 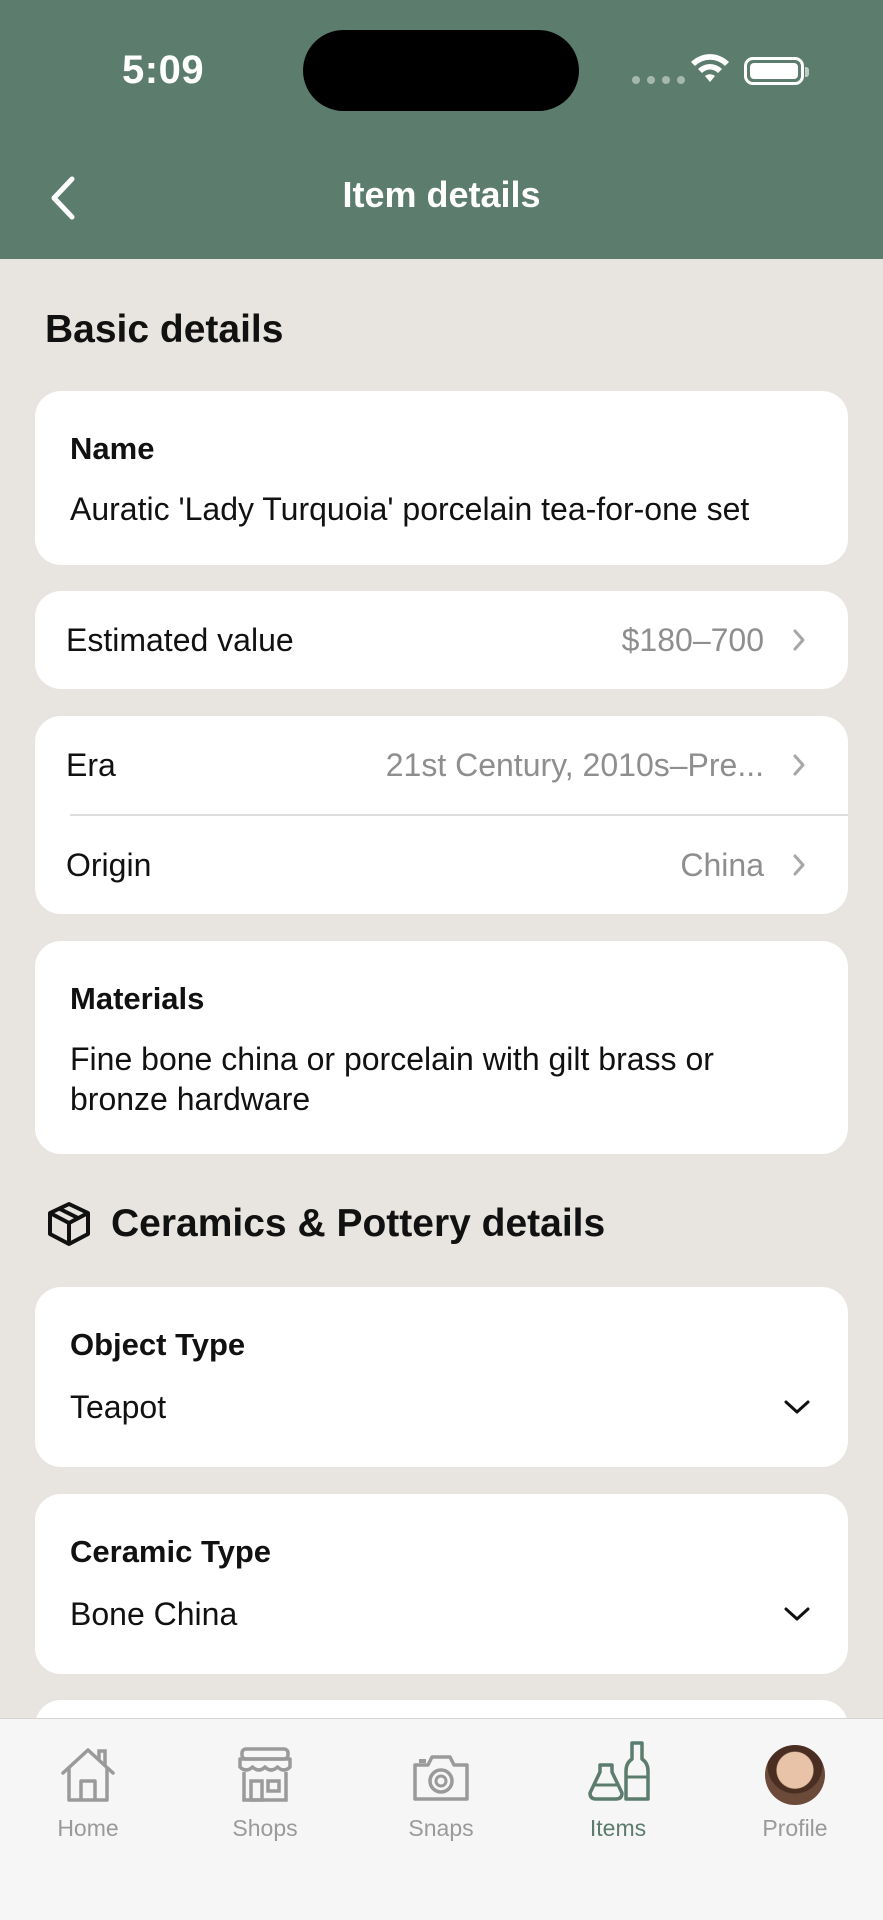 What do you see at coordinates (88, 1828) in the screenshot?
I see `tab-home-label: Home` at bounding box center [88, 1828].